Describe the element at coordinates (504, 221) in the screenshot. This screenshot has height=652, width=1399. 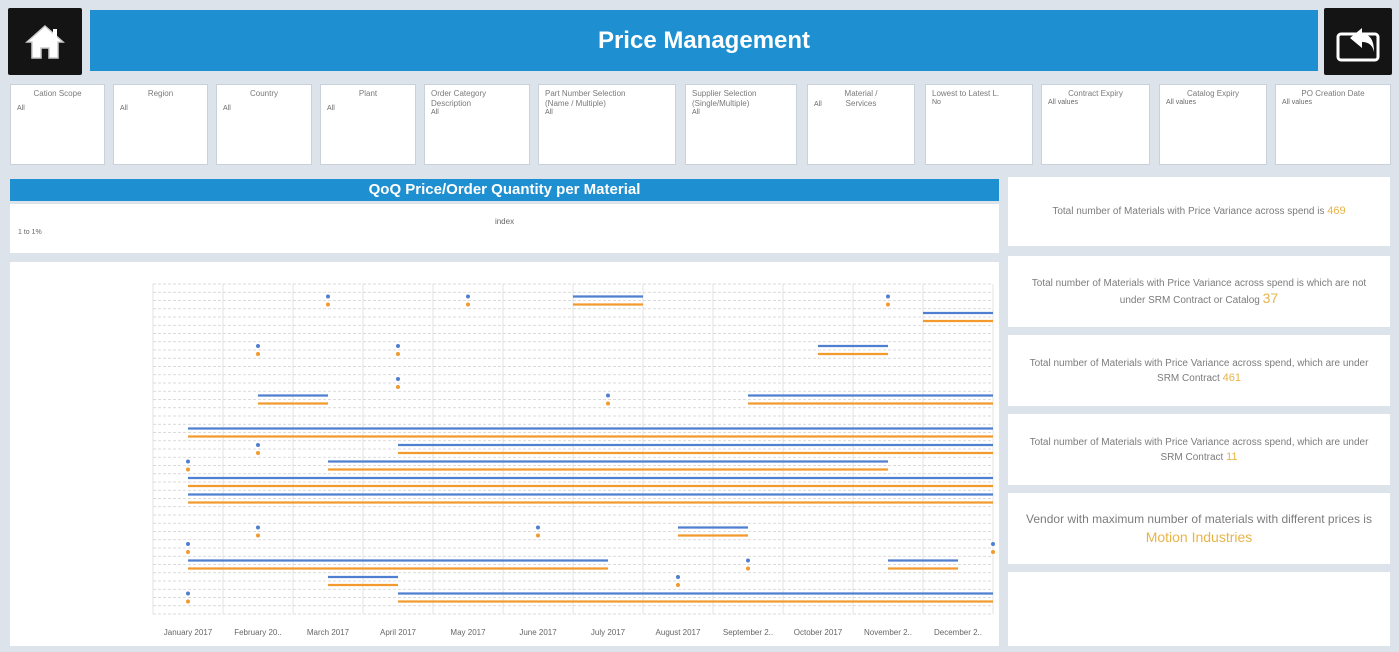
I see `legend-title: index` at that location.